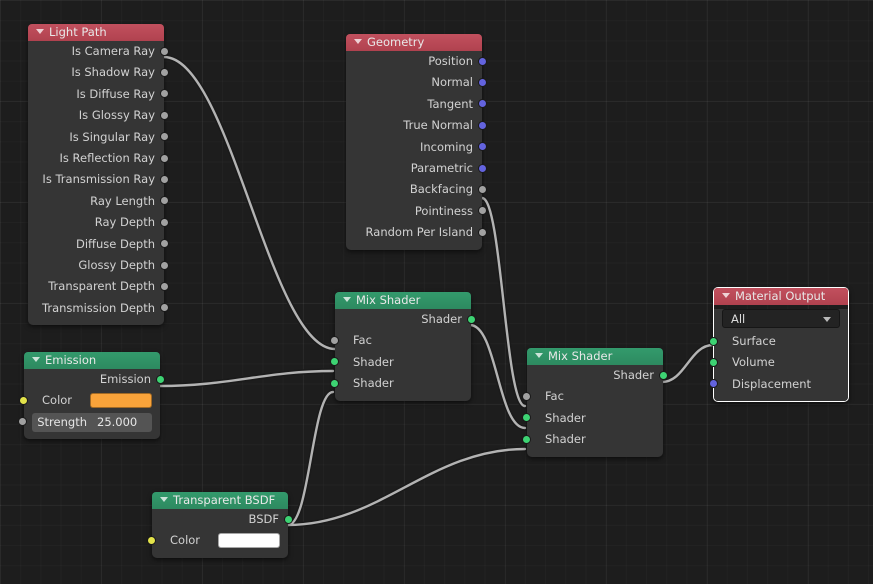  Describe the element at coordinates (98, 308) in the screenshot. I see `socket-row-transmission-depth: Transmission Depth` at that location.